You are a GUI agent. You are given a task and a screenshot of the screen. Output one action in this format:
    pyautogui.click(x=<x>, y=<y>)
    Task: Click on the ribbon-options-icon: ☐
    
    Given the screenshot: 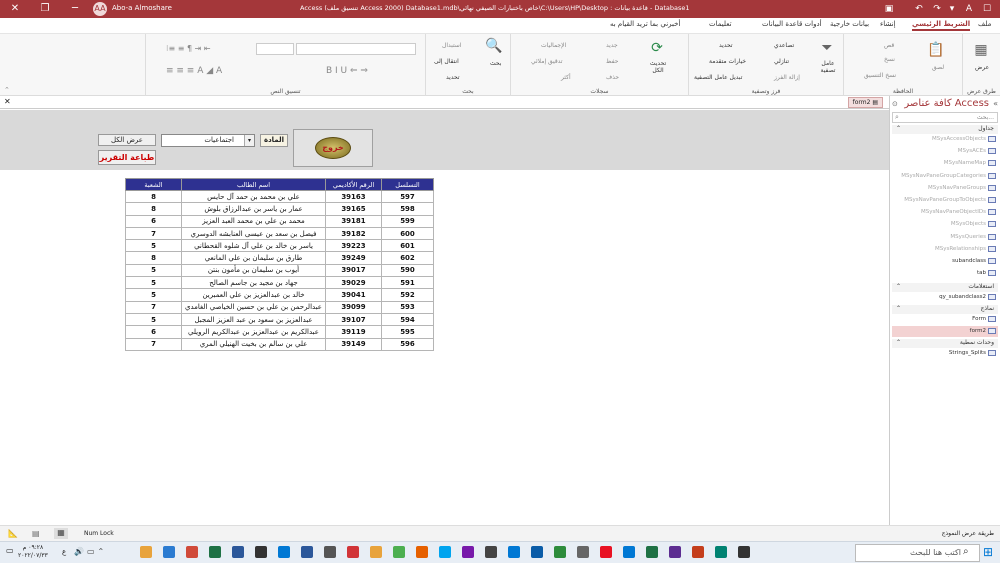 What is the action you would take?
    pyautogui.click(x=987, y=9)
    